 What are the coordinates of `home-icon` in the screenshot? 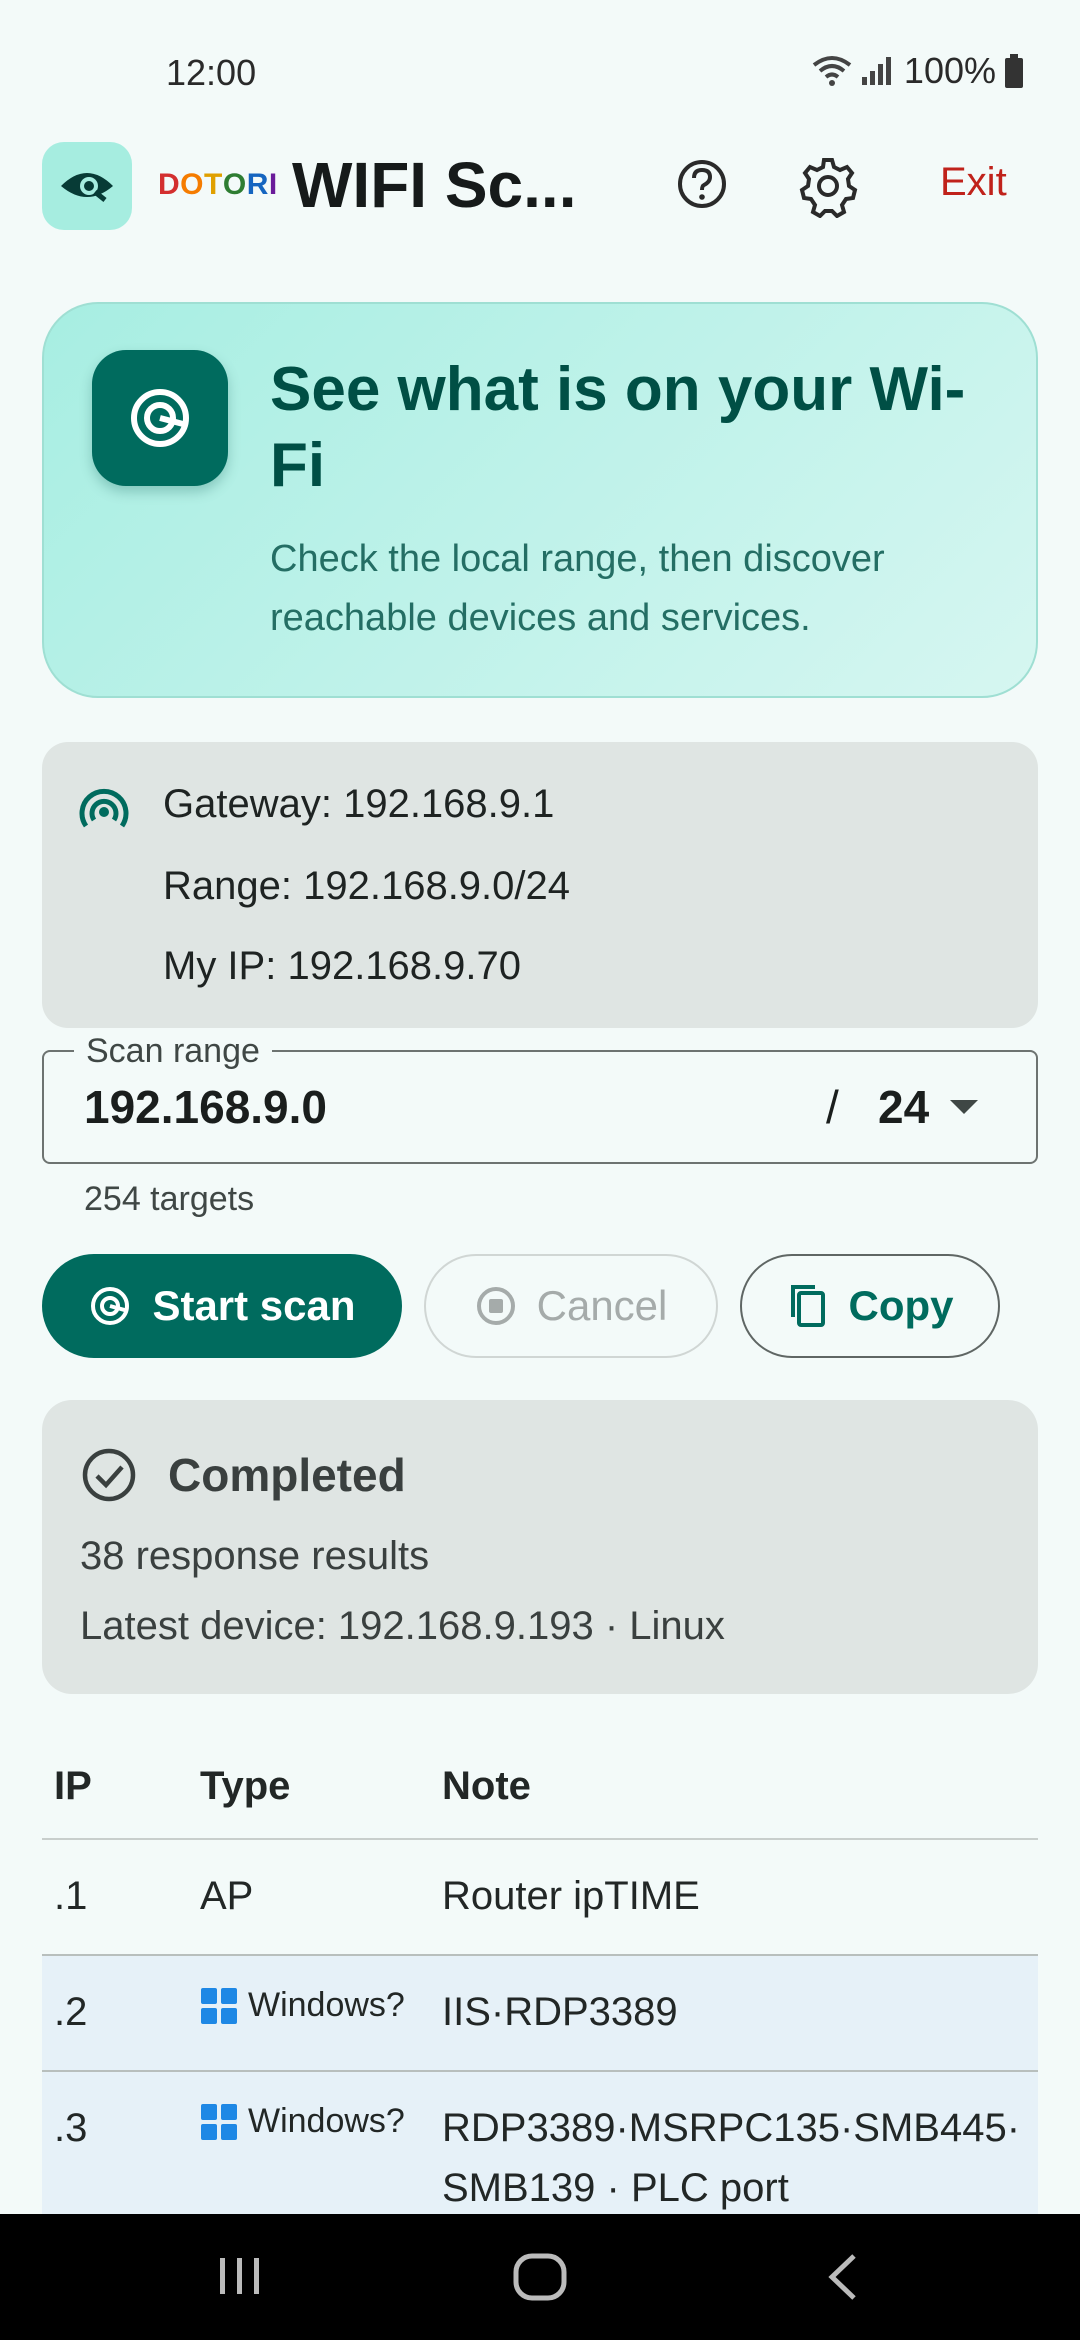 It's located at (540, 2277).